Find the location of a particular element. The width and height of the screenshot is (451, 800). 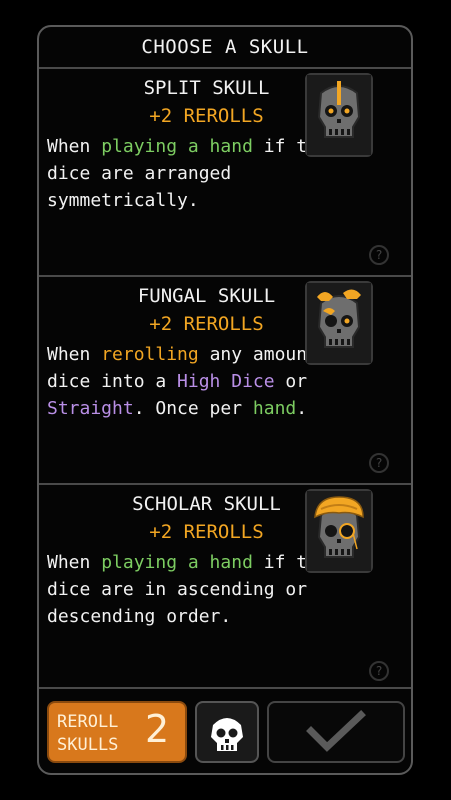

skull-icon is located at coordinates (227, 734).